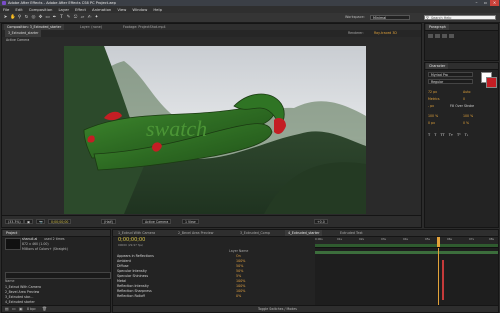 Image resolution: width=500 pixels, height=313 pixels. Describe the element at coordinates (466, 123) in the screenshot. I see `tsume-field: 0 %` at that location.